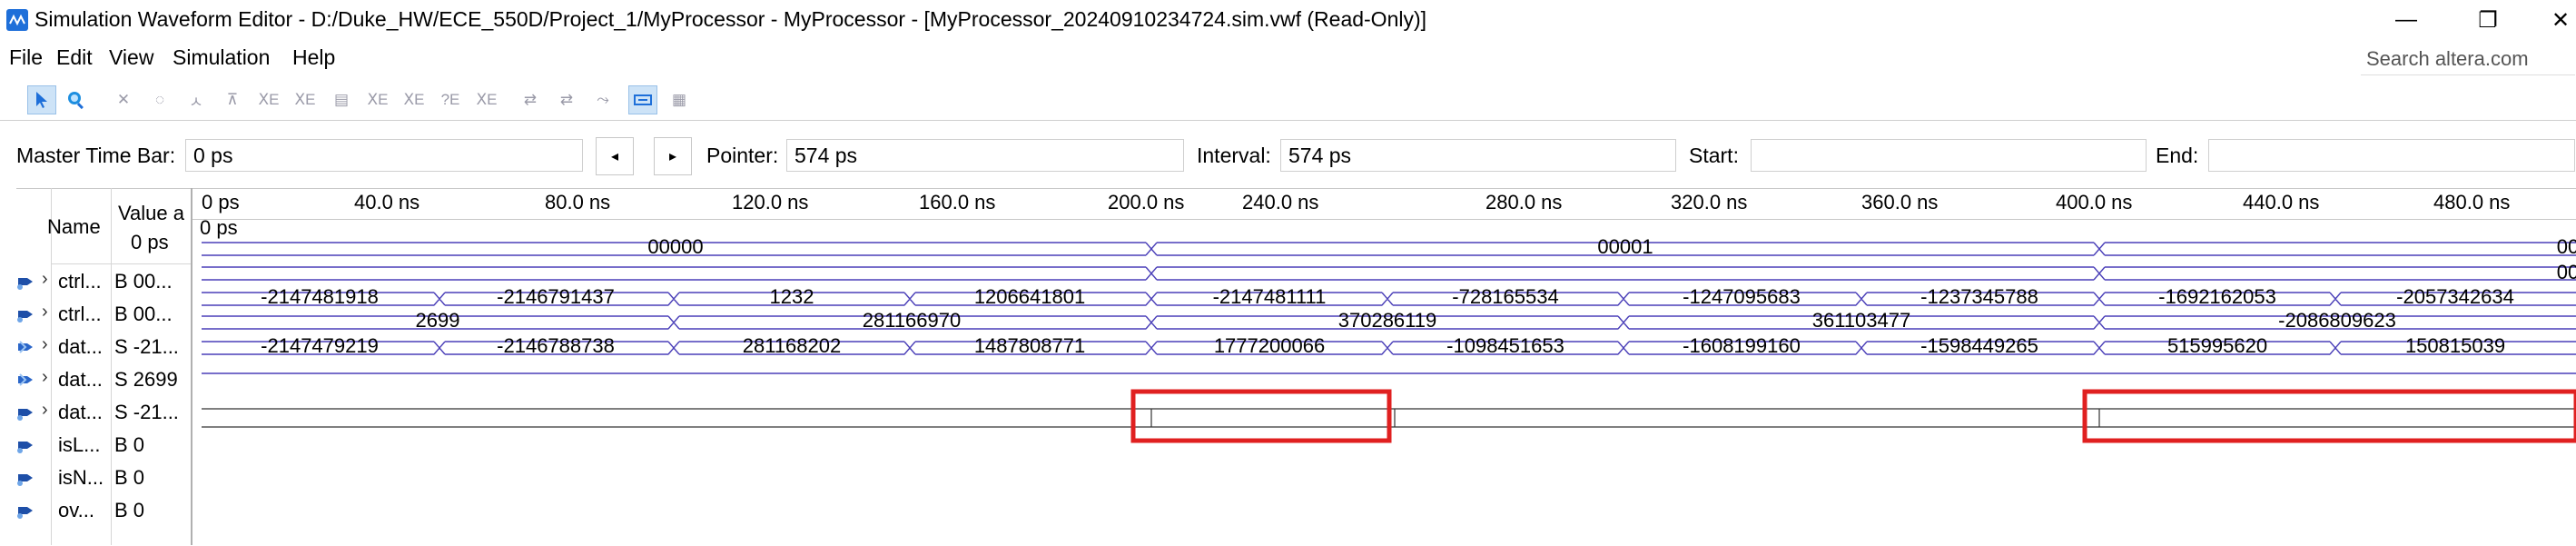 This screenshot has height=546, width=2576. What do you see at coordinates (377, 99) in the screenshot?
I see `random-value-icon: ⅩE` at bounding box center [377, 99].